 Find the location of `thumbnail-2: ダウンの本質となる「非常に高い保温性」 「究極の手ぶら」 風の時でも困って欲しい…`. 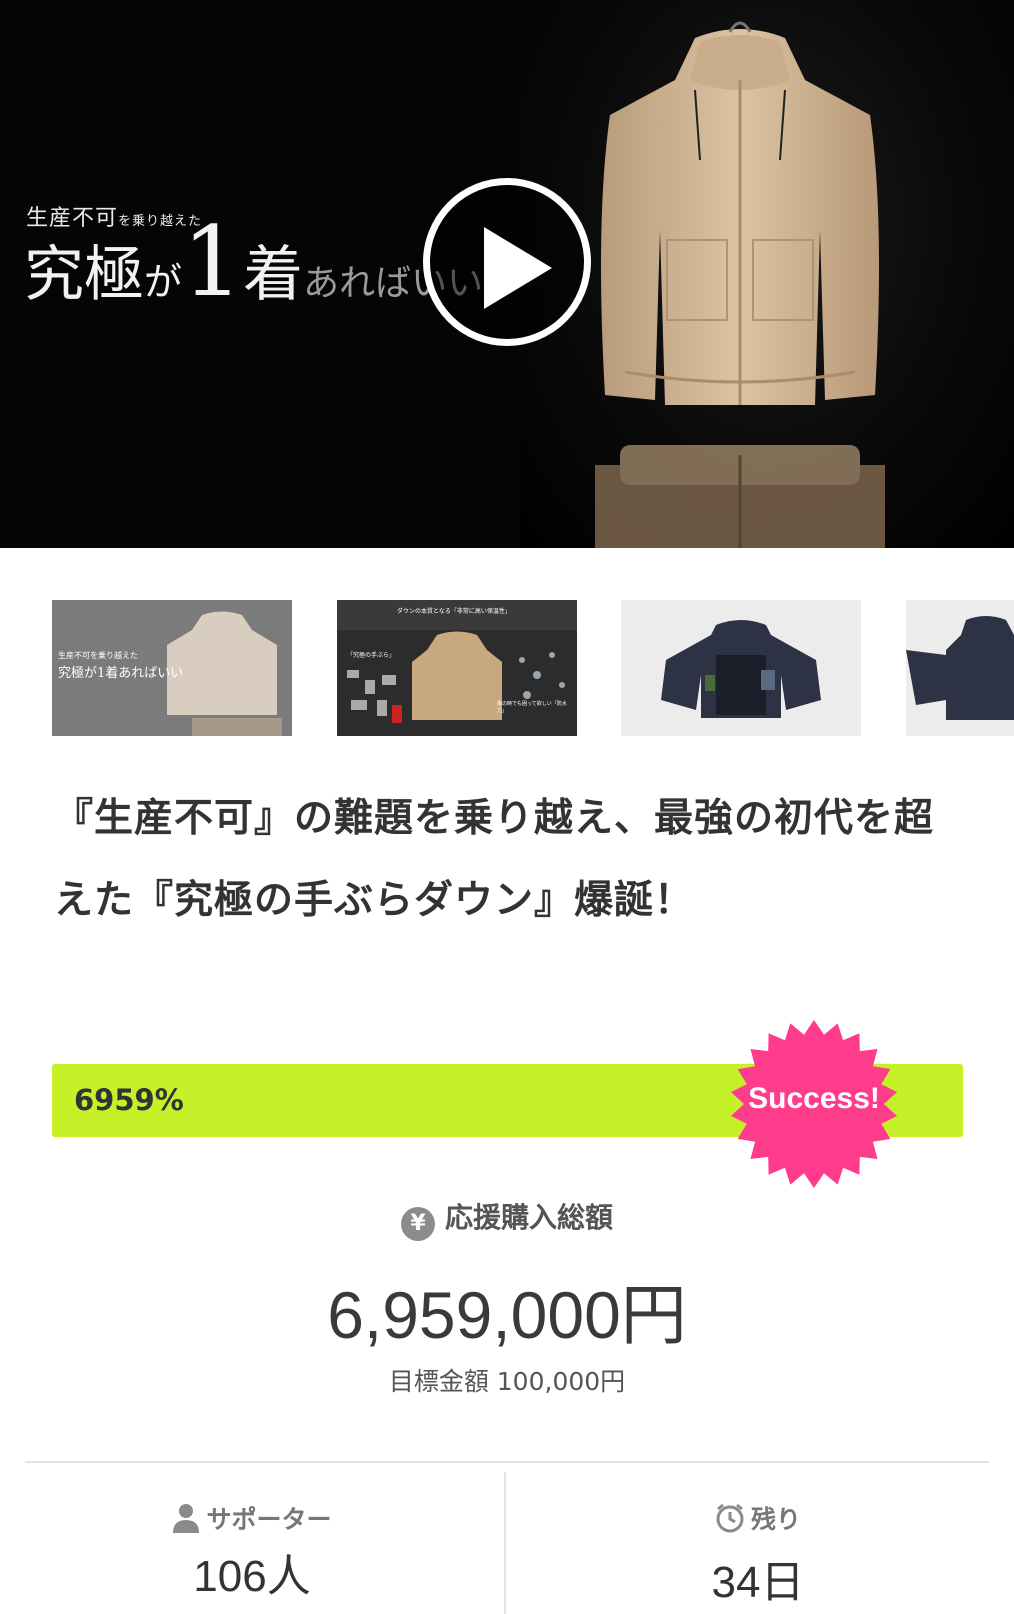

thumbnail-2: ダウンの本質となる「非常に高い保温性」 「究極の手ぶら」 風の時でも困って欲しい… is located at coordinates (457, 668).